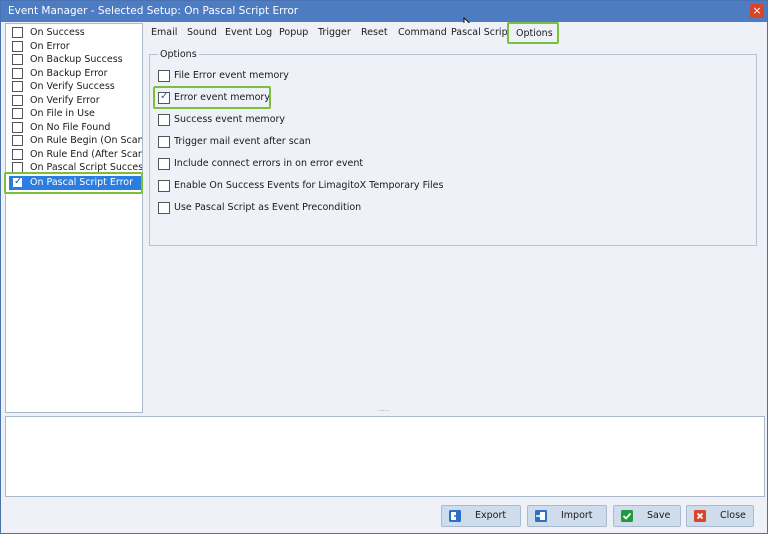 This screenshot has width=768, height=534. What do you see at coordinates (62, 113) in the screenshot?
I see `list-item-label: On File in Use` at bounding box center [62, 113].